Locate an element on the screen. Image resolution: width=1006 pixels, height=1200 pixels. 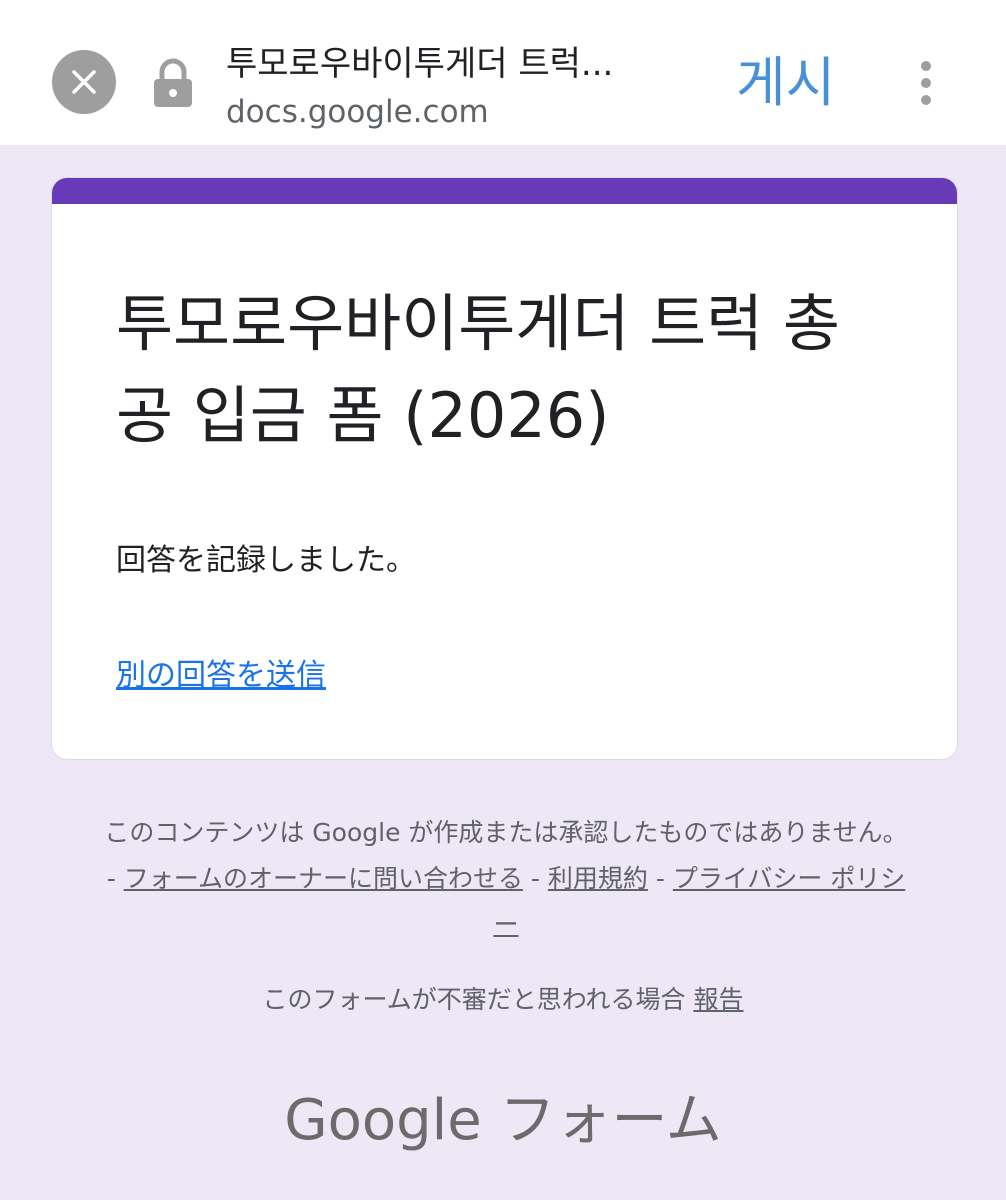
more-vert-icon is located at coordinates (926, 83).